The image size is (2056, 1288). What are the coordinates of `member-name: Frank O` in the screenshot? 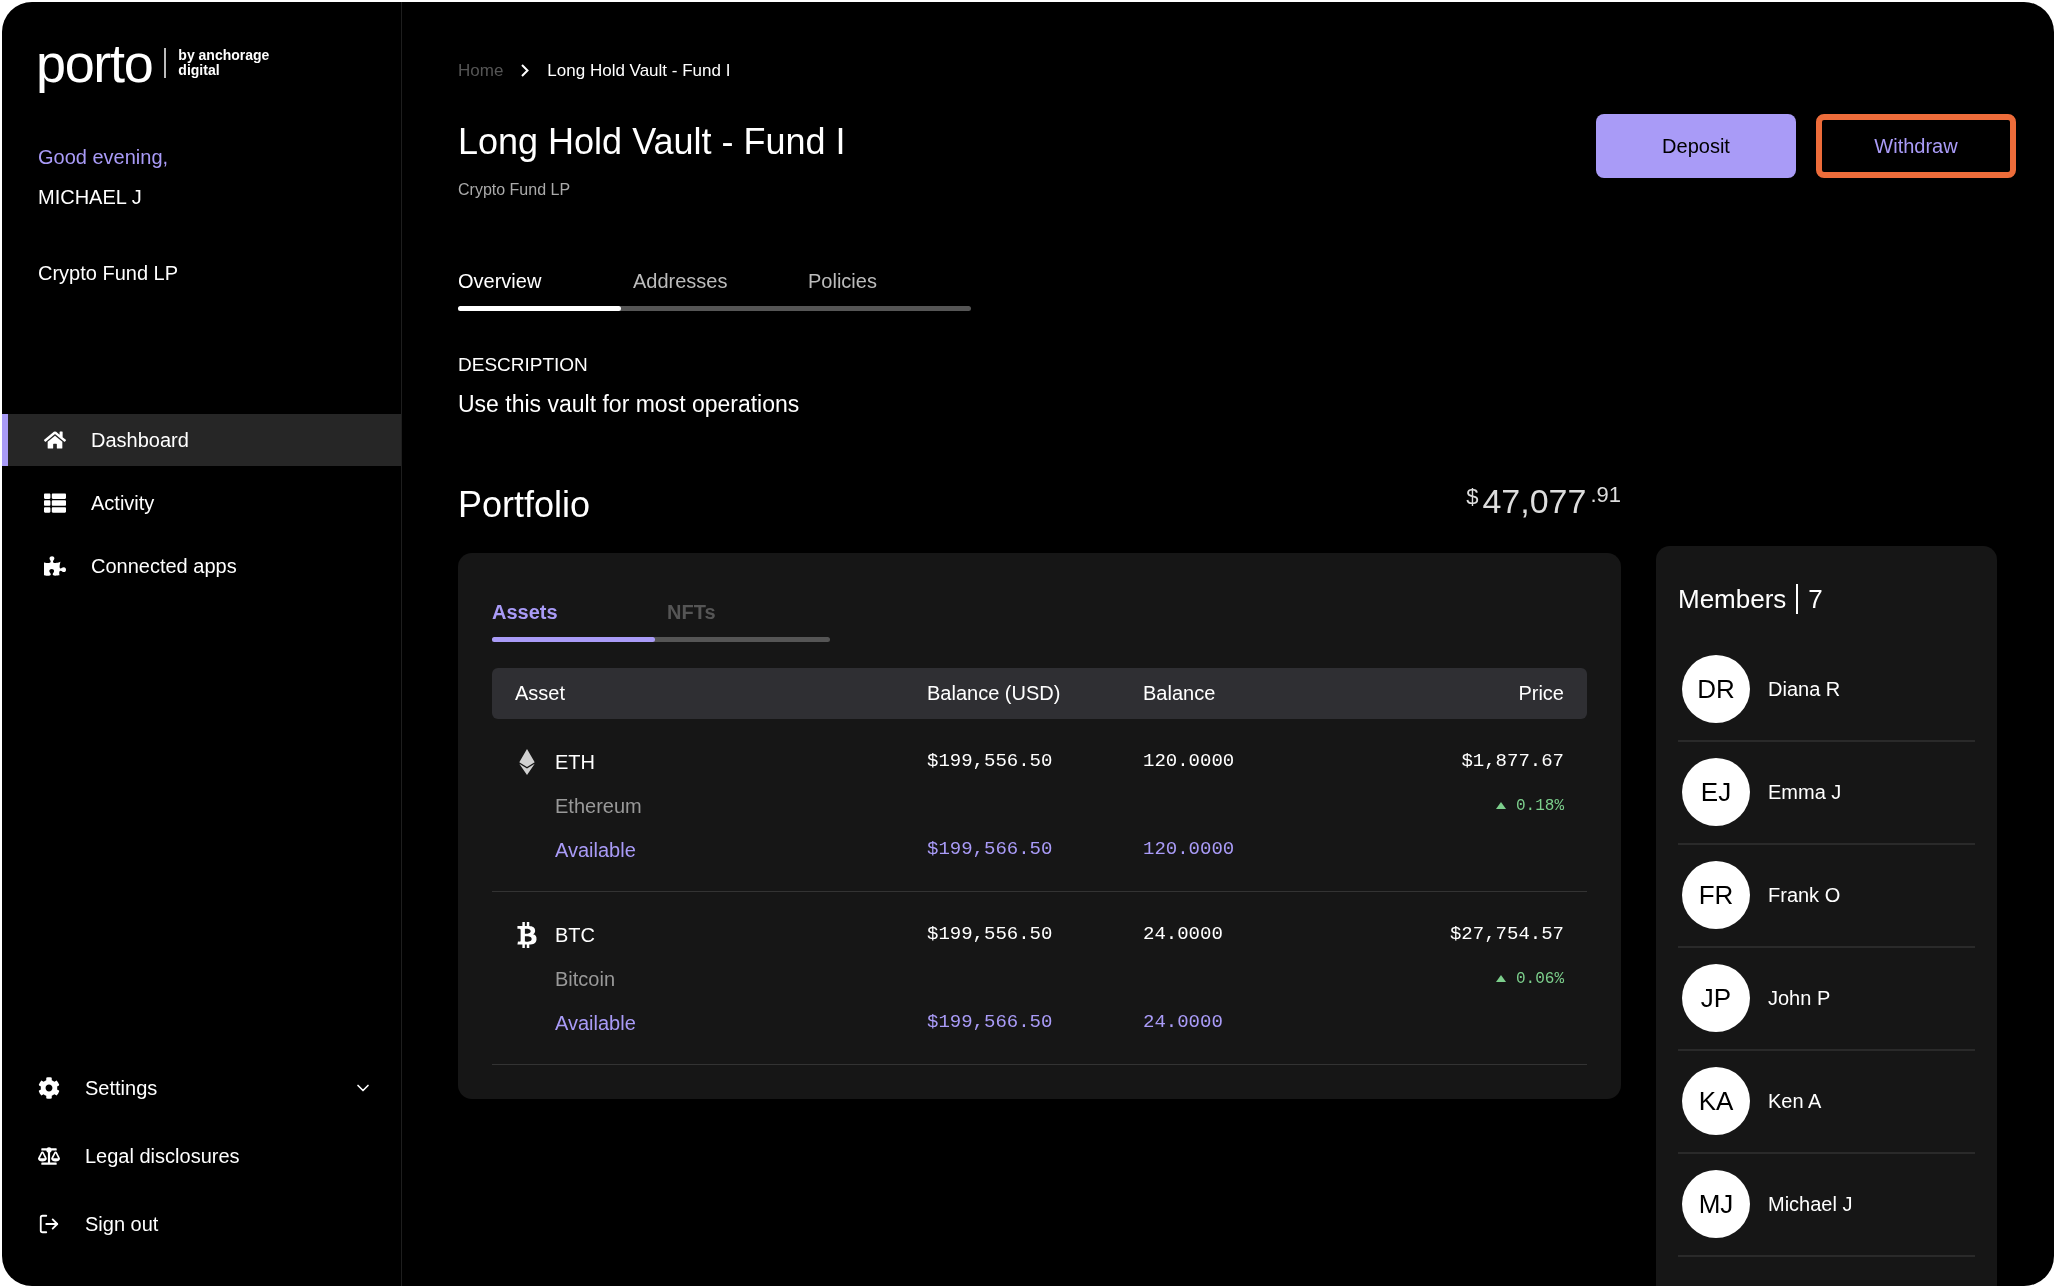 It's located at (1804, 895).